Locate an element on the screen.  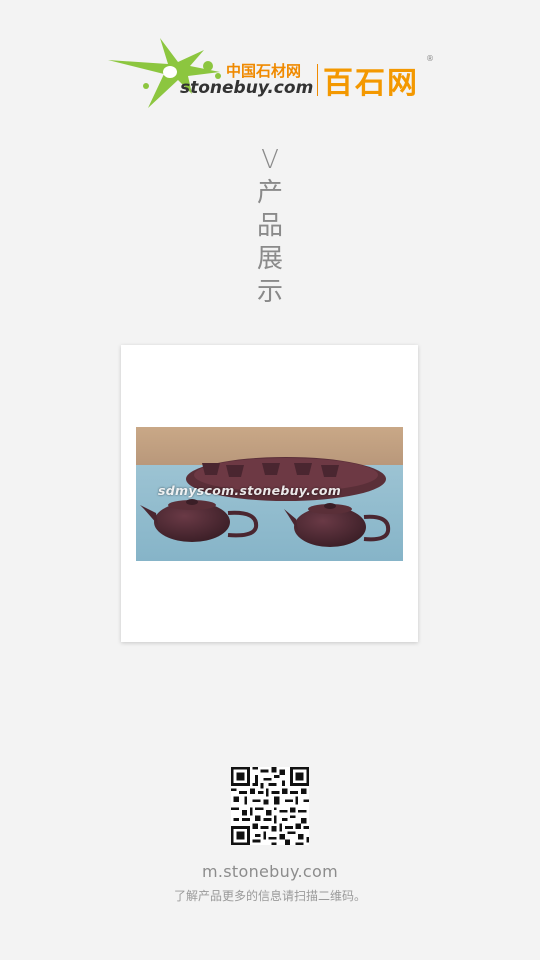
image-watermark: sdmyscom.stonebuy.com is located at coordinates (250, 490).